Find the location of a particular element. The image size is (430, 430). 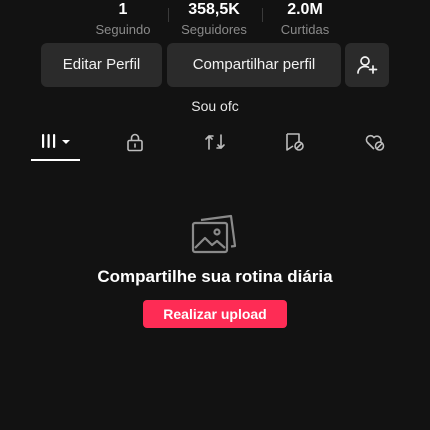

active-tab-indicator is located at coordinates (55, 160).